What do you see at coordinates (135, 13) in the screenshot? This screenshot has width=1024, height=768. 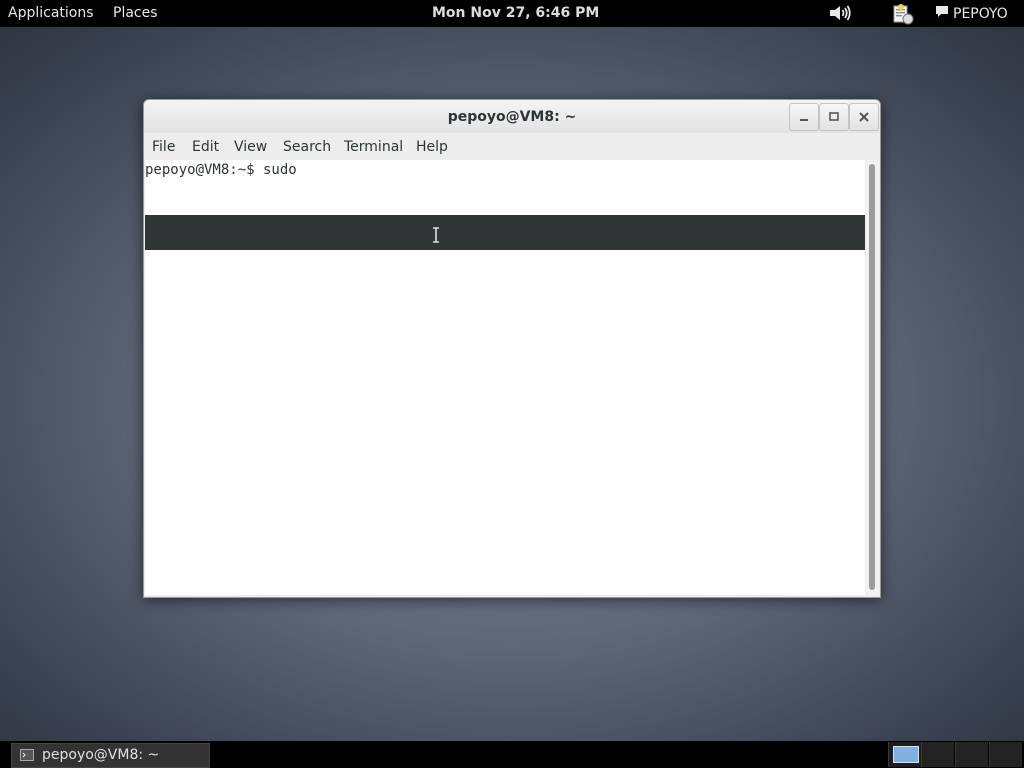 I see `places-menu: Places` at bounding box center [135, 13].